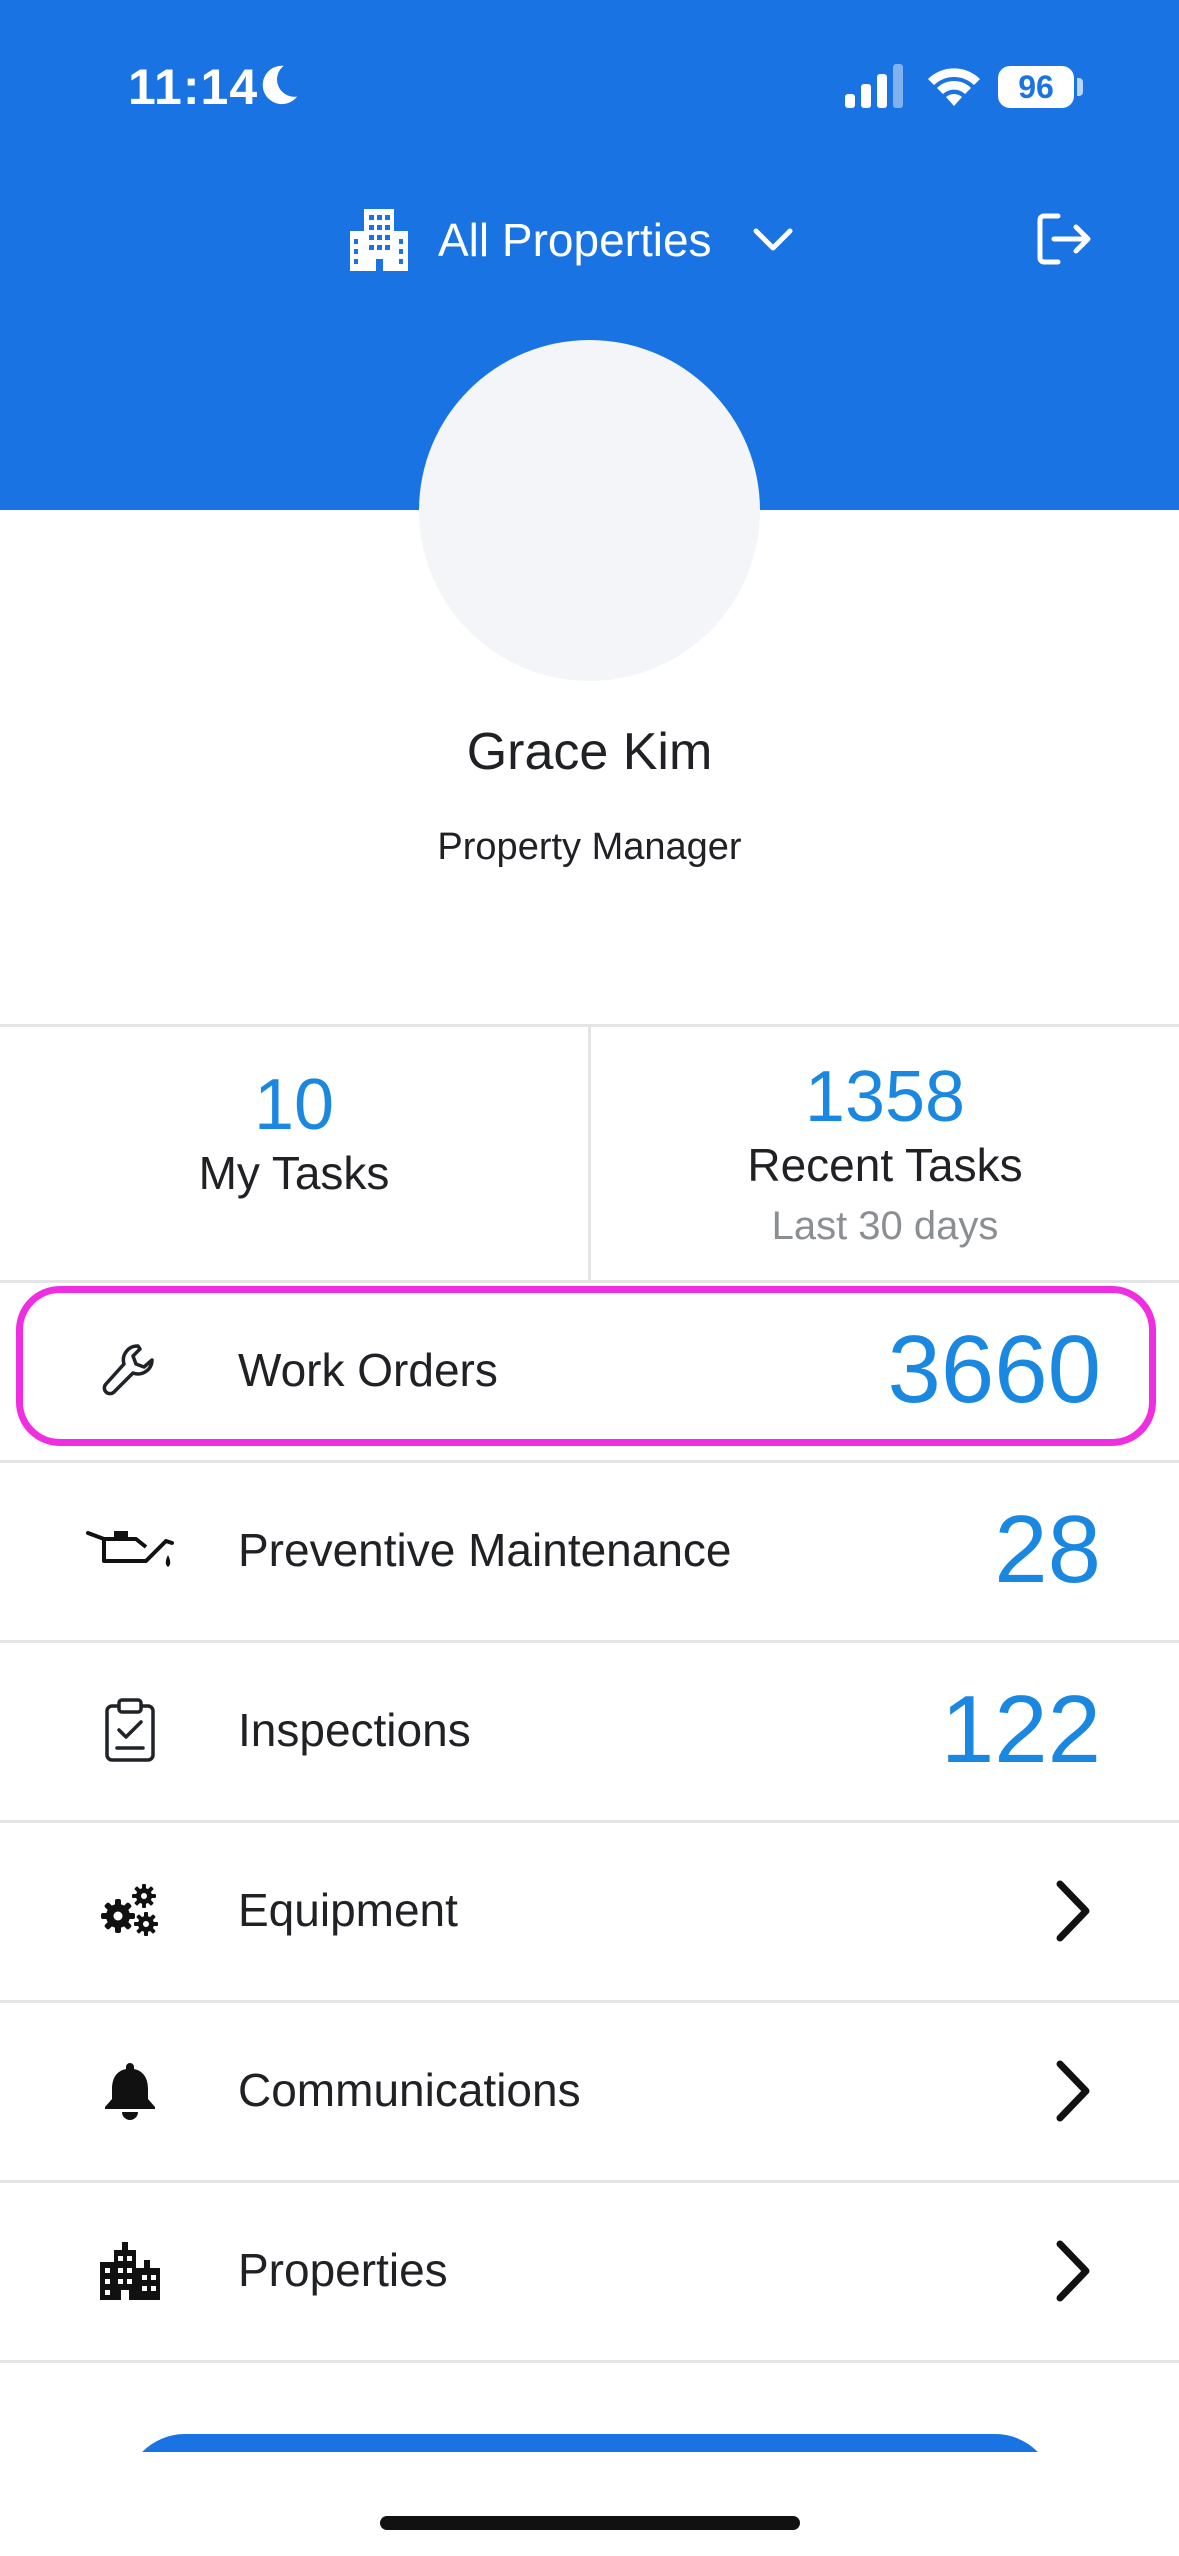  What do you see at coordinates (575, 240) in the screenshot?
I see `property-selector-label: All Properties` at bounding box center [575, 240].